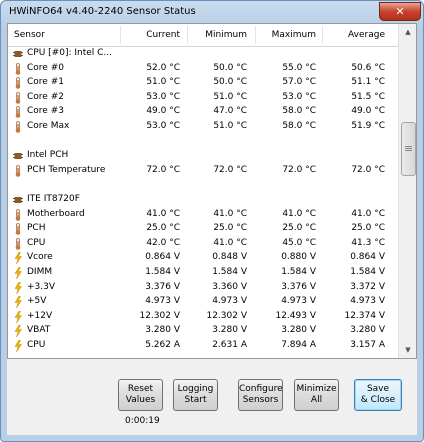 The height and width of the screenshot is (442, 424). What do you see at coordinates (203, 127) in the screenshot?
I see `sensor-row: Core Max 53.0 °C 51.0 °C 58.0 °C 51.9 °C` at bounding box center [203, 127].